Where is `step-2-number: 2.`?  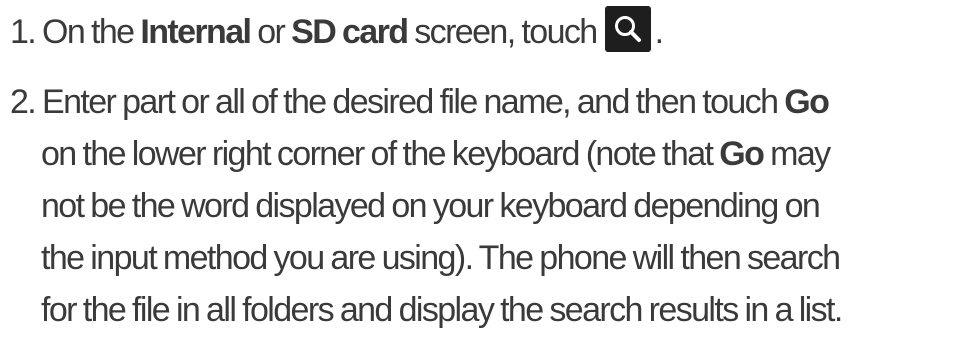
step-2-number: 2. is located at coordinates (23, 102).